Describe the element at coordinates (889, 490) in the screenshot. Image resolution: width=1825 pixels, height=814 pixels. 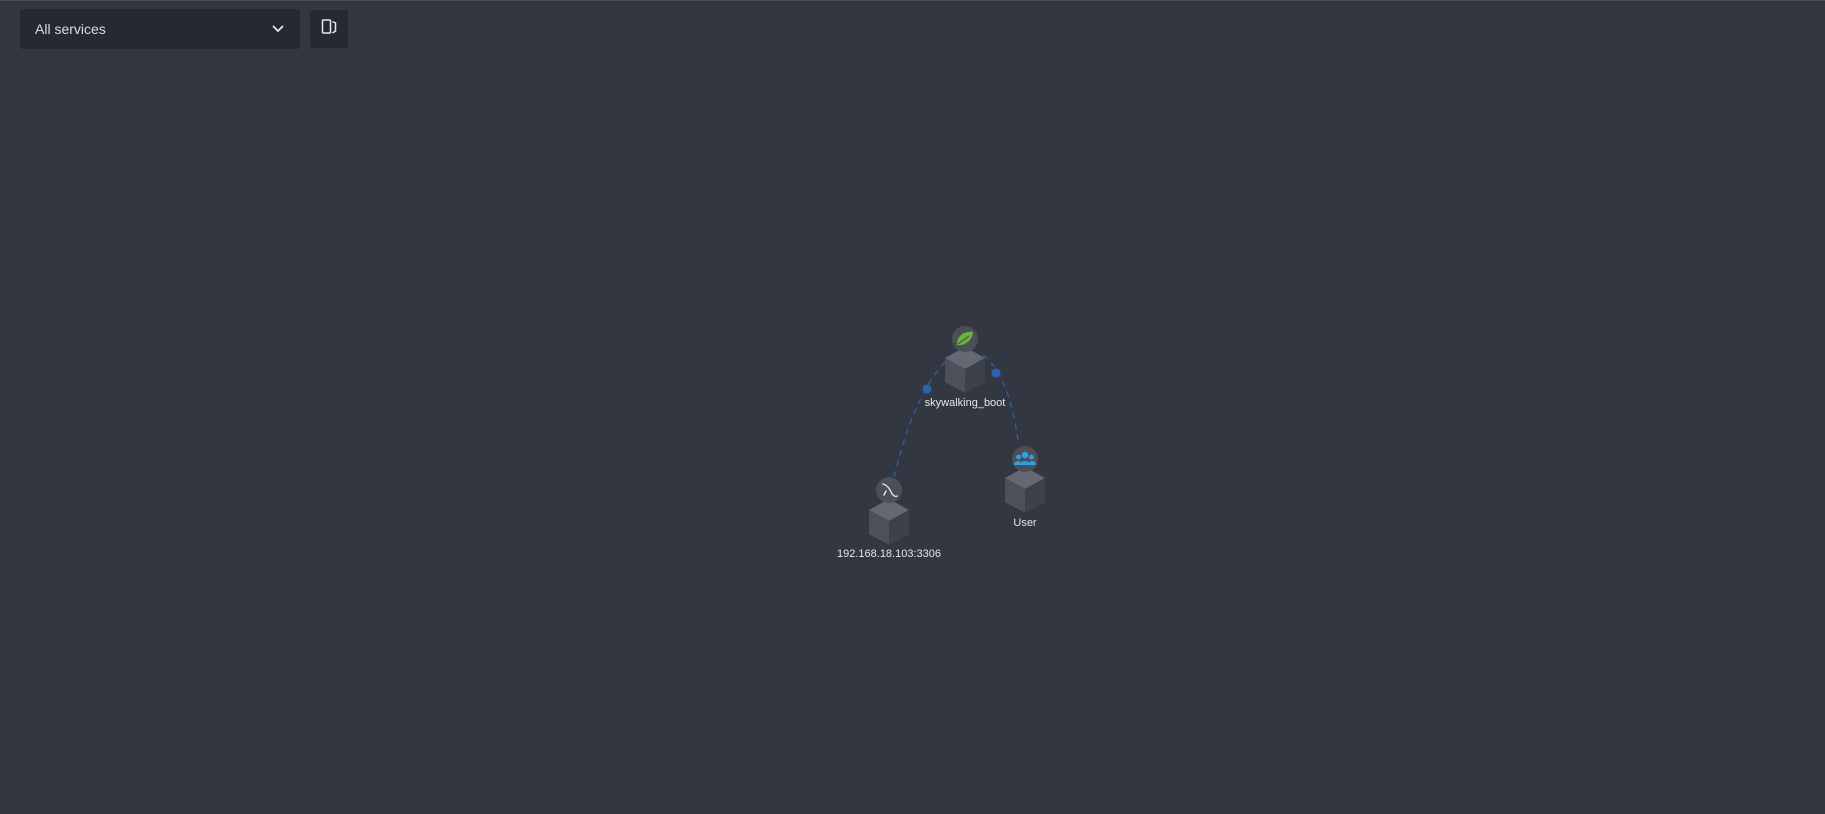
I see `mysql-dolphin-icon` at that location.